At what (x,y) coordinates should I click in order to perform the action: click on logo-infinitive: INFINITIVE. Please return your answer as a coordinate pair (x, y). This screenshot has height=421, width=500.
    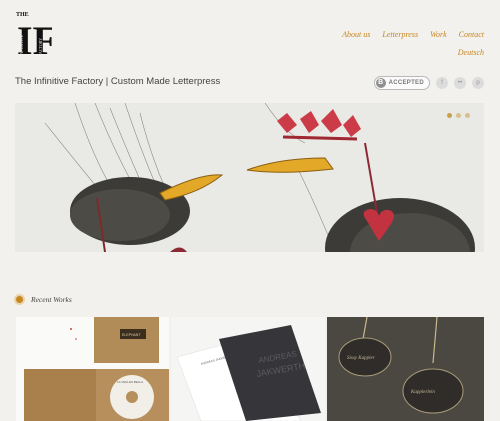
    Looking at the image, I should click on (21, 45).